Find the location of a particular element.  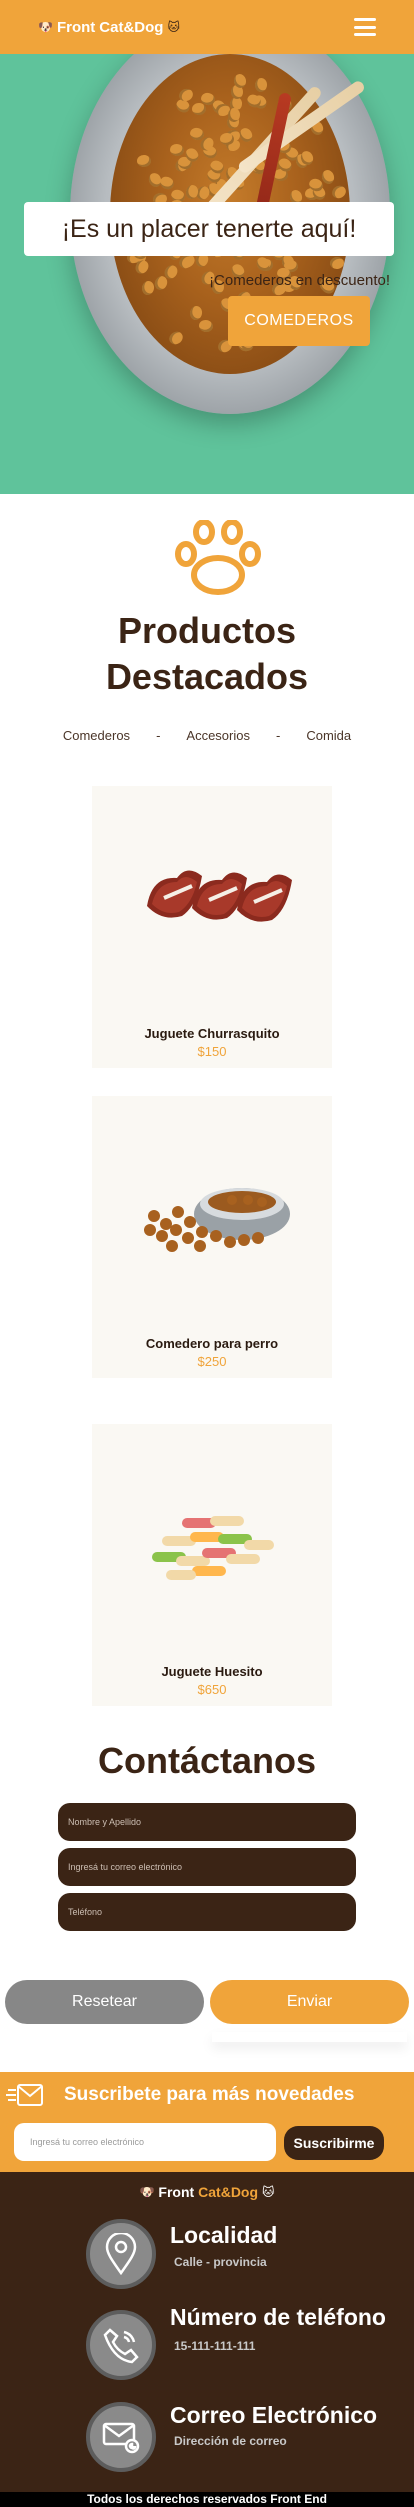

brand-logo: 🐶 Front Cat&Dog 🐱 is located at coordinates (109, 27).